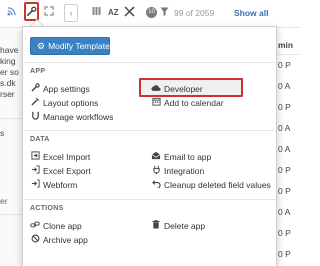 This screenshot has width=320, height=266. What do you see at coordinates (67, 157) in the screenshot?
I see `menu-item-label: Excel Import` at bounding box center [67, 157].